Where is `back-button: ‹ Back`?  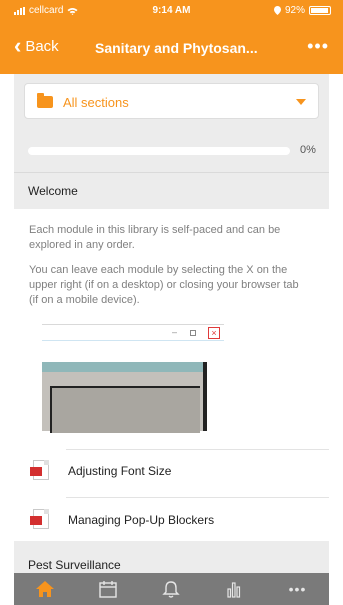 back-button: ‹ Back is located at coordinates (36, 45).